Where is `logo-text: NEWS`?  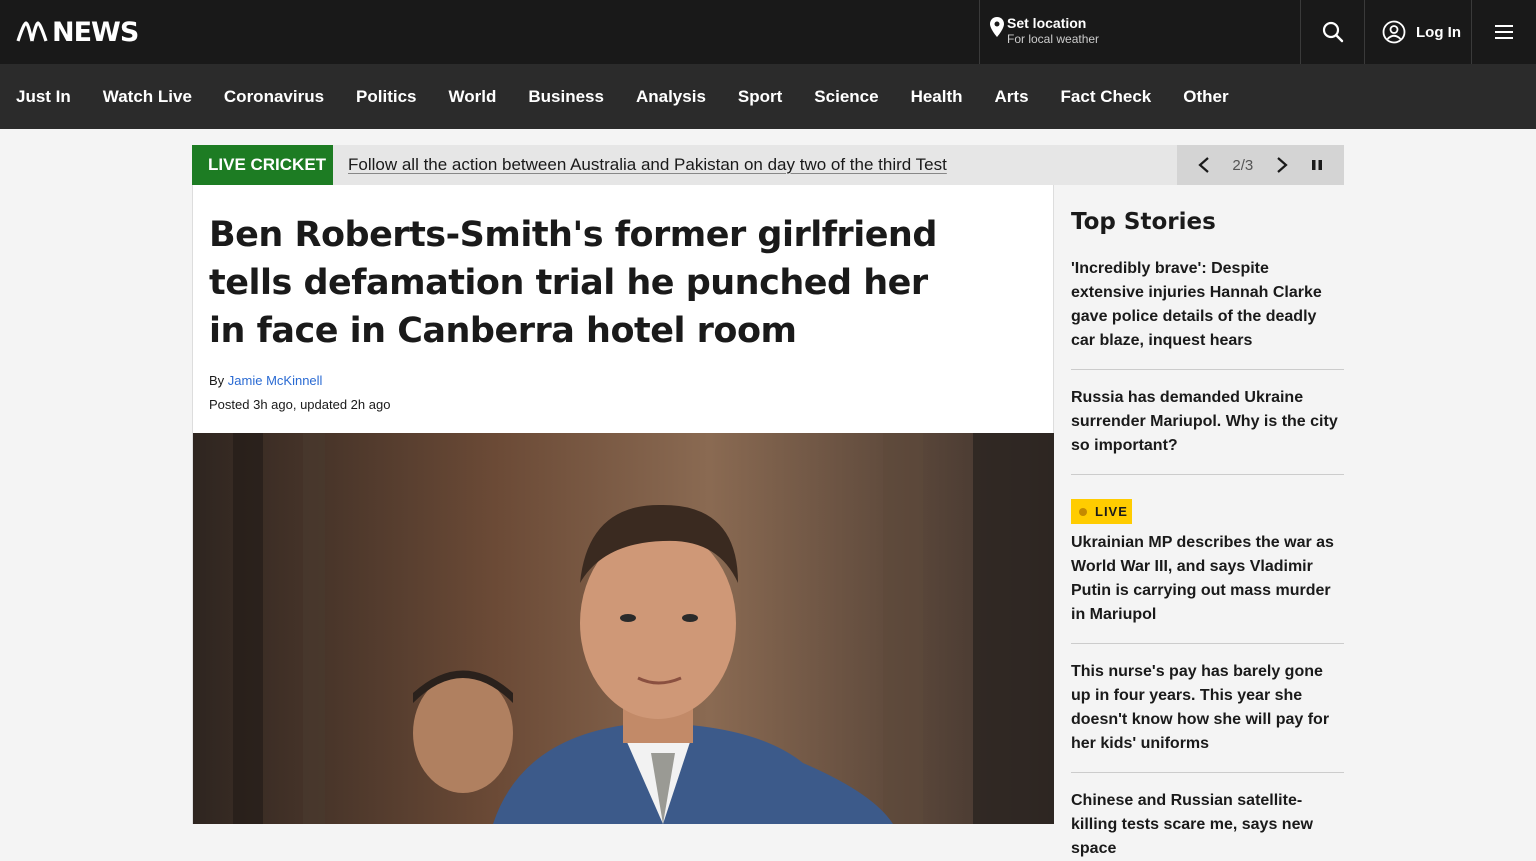
logo-text: NEWS is located at coordinates (95, 32).